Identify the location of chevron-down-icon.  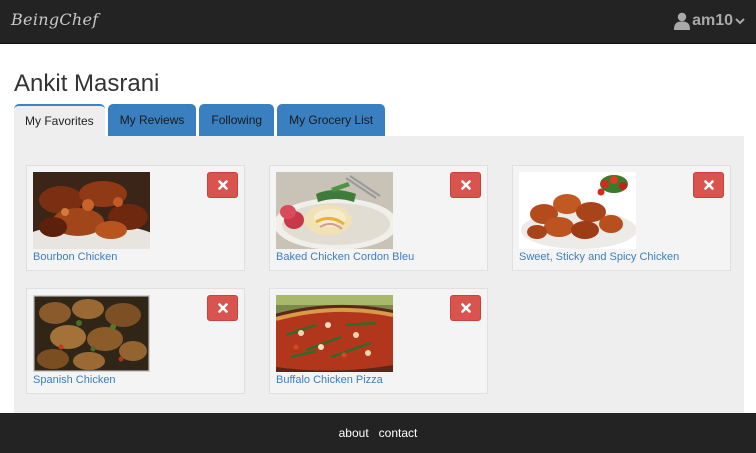
(740, 21).